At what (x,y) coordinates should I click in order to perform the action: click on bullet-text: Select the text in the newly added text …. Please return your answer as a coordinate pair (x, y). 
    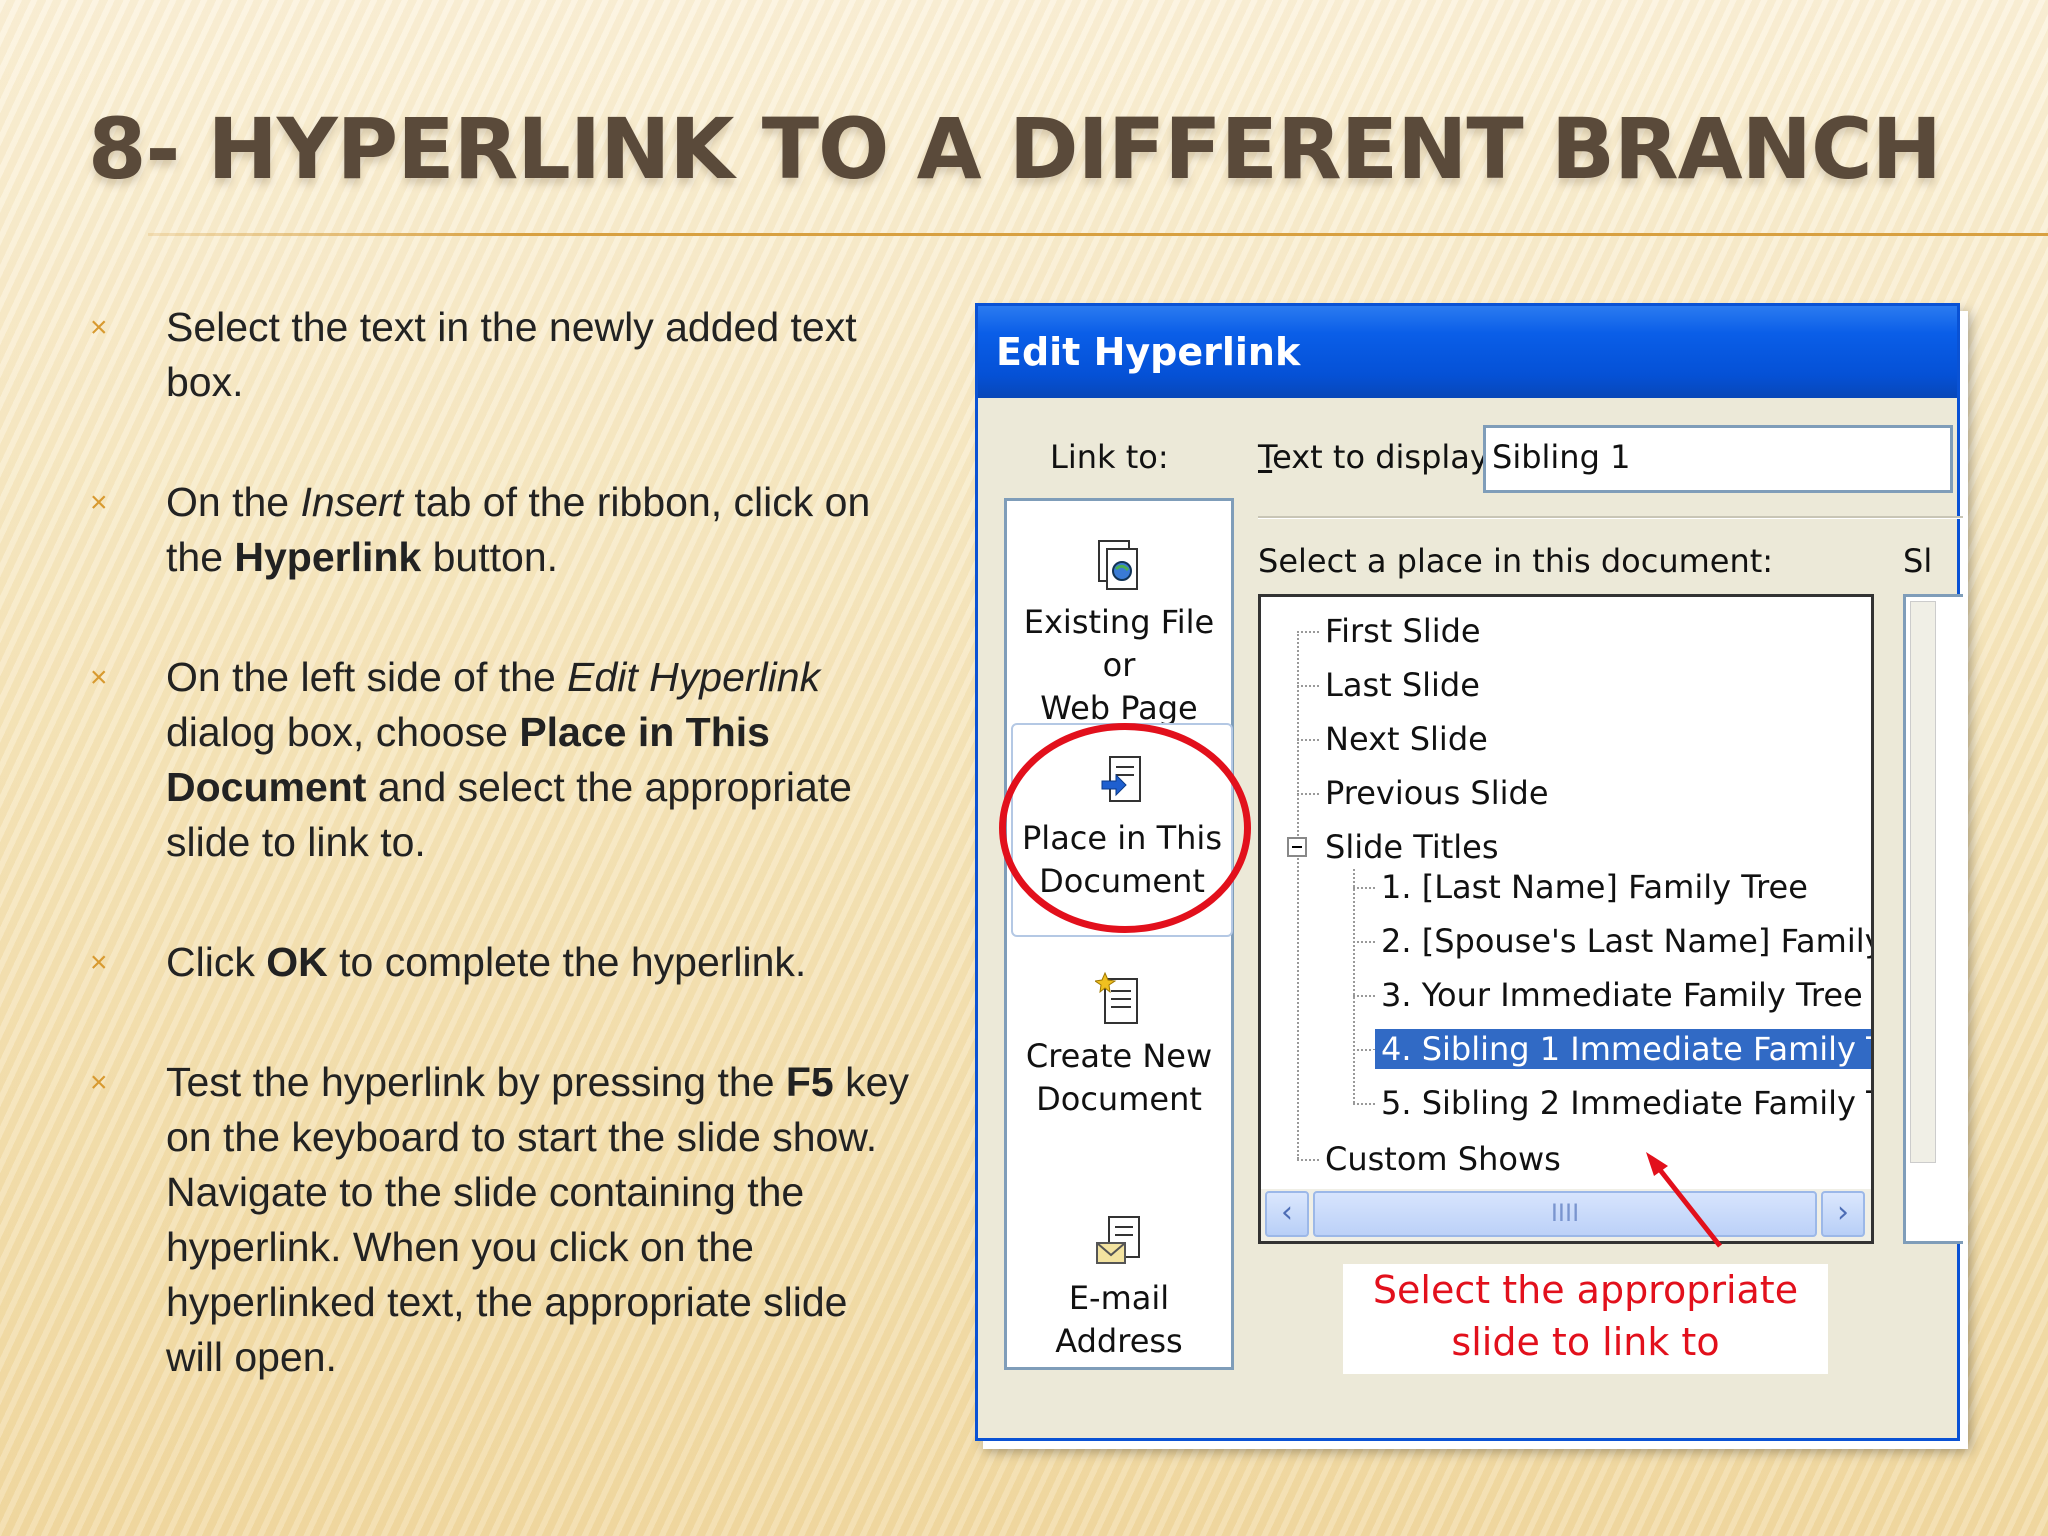
    Looking at the image, I should click on (511, 354).